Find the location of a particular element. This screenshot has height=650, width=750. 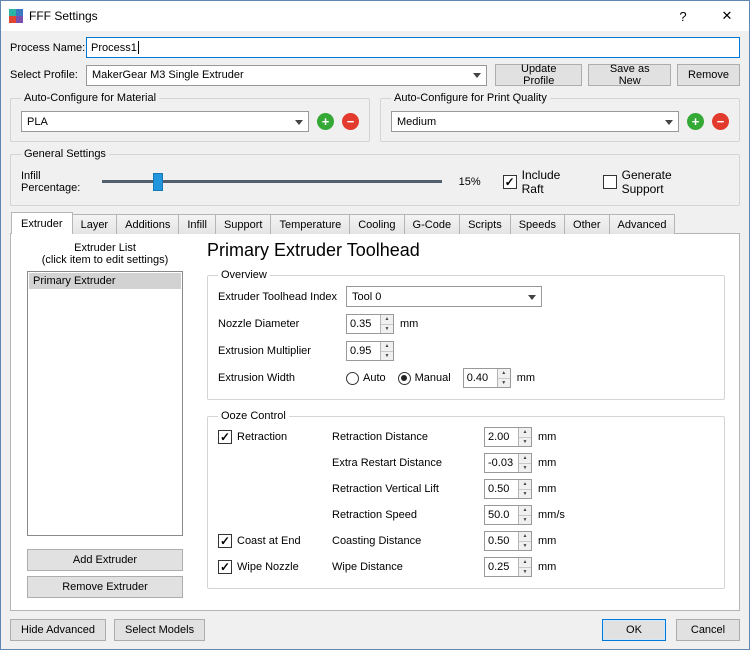

extrusion-width-auto-radio is located at coordinates (352, 378).